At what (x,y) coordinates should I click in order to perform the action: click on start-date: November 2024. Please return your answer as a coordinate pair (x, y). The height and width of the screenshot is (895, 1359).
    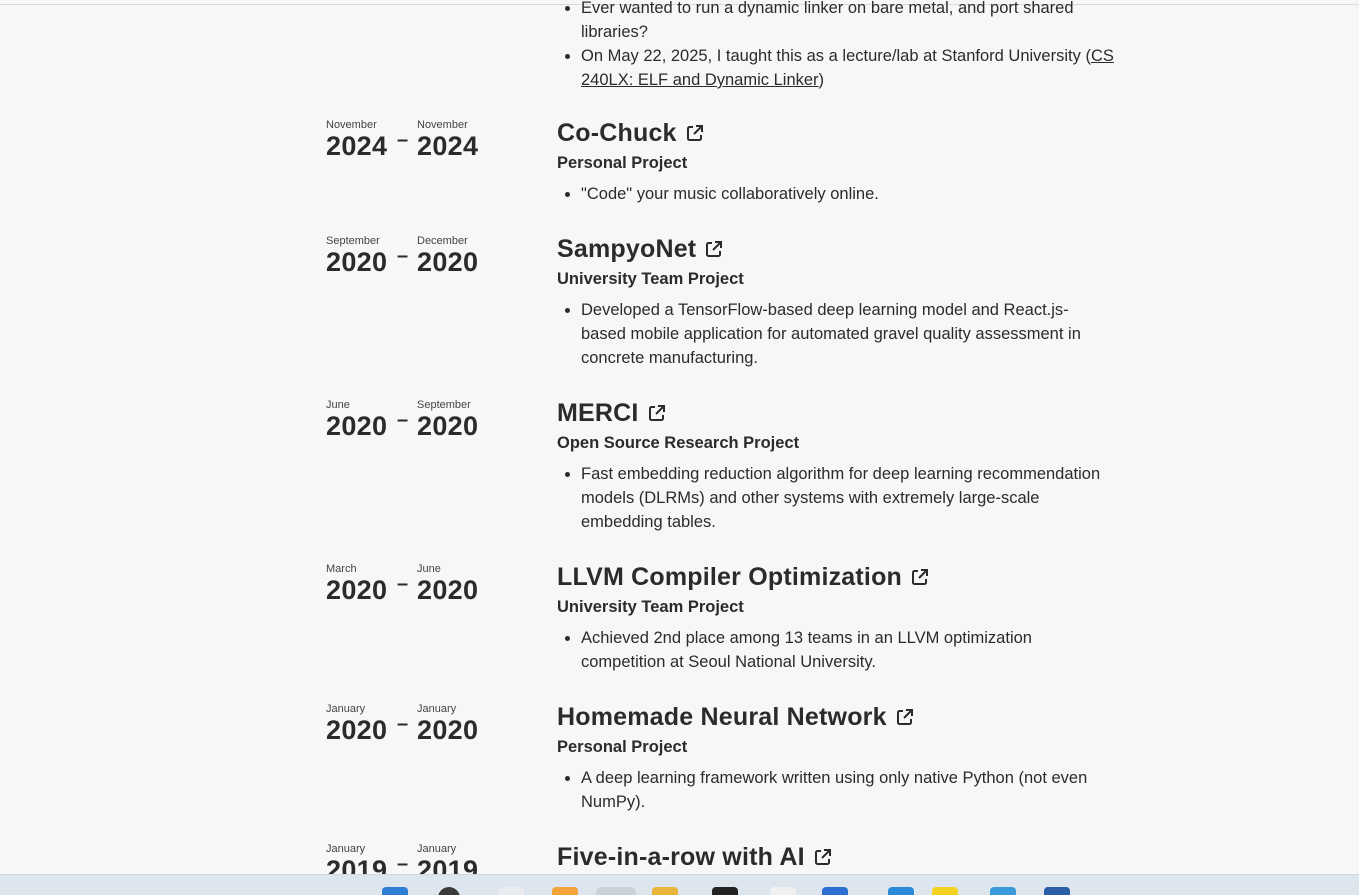
    Looking at the image, I should click on (356, 140).